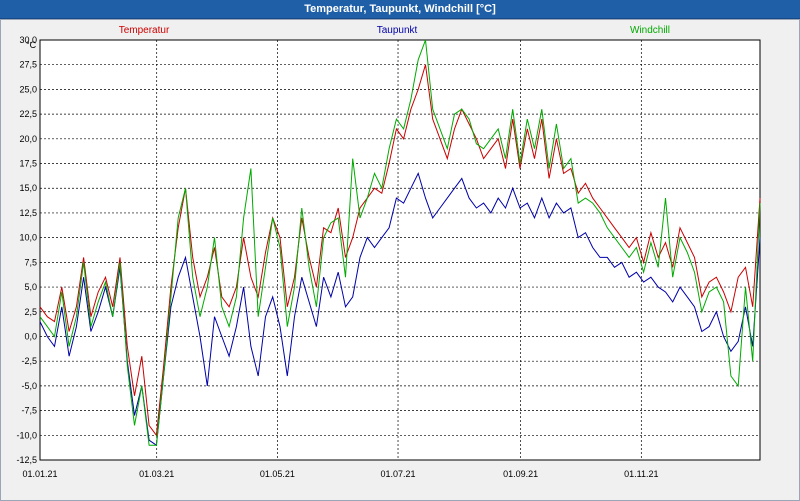 The width and height of the screenshot is (800, 501). I want to click on legend-entry: Taupunkt, so click(397, 30).